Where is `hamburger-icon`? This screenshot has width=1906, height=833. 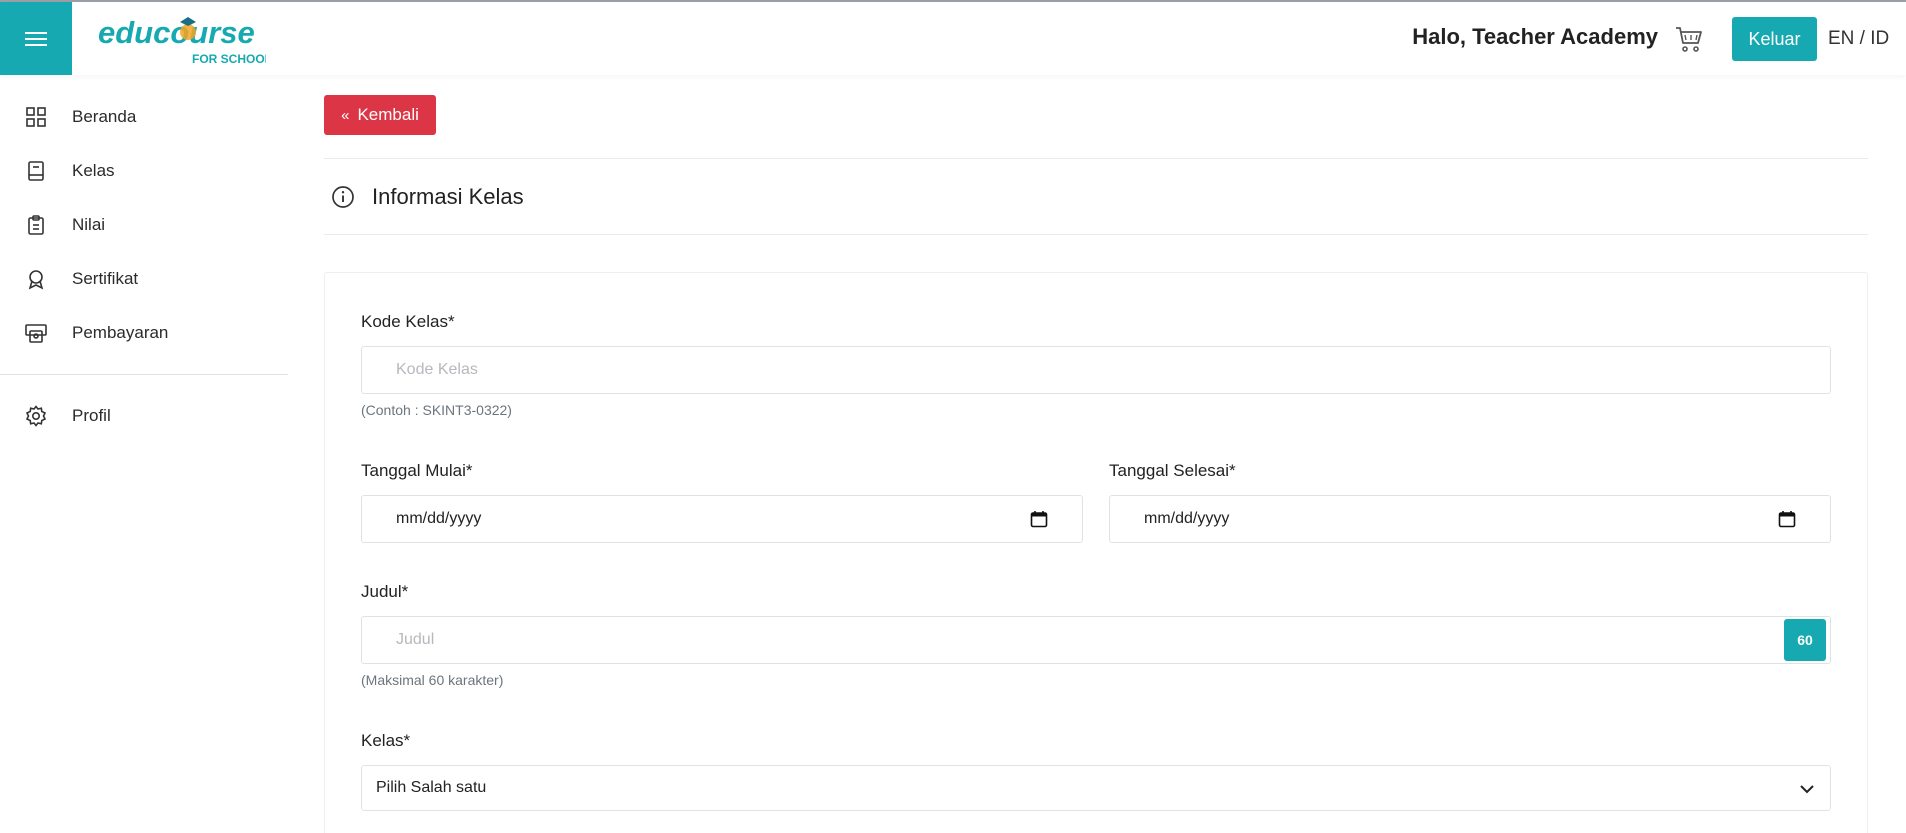 hamburger-icon is located at coordinates (36, 38).